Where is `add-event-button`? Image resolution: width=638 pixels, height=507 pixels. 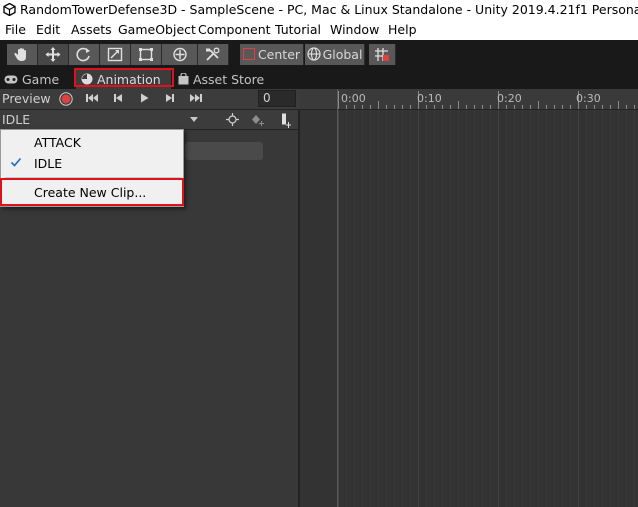 add-event-button is located at coordinates (285, 119).